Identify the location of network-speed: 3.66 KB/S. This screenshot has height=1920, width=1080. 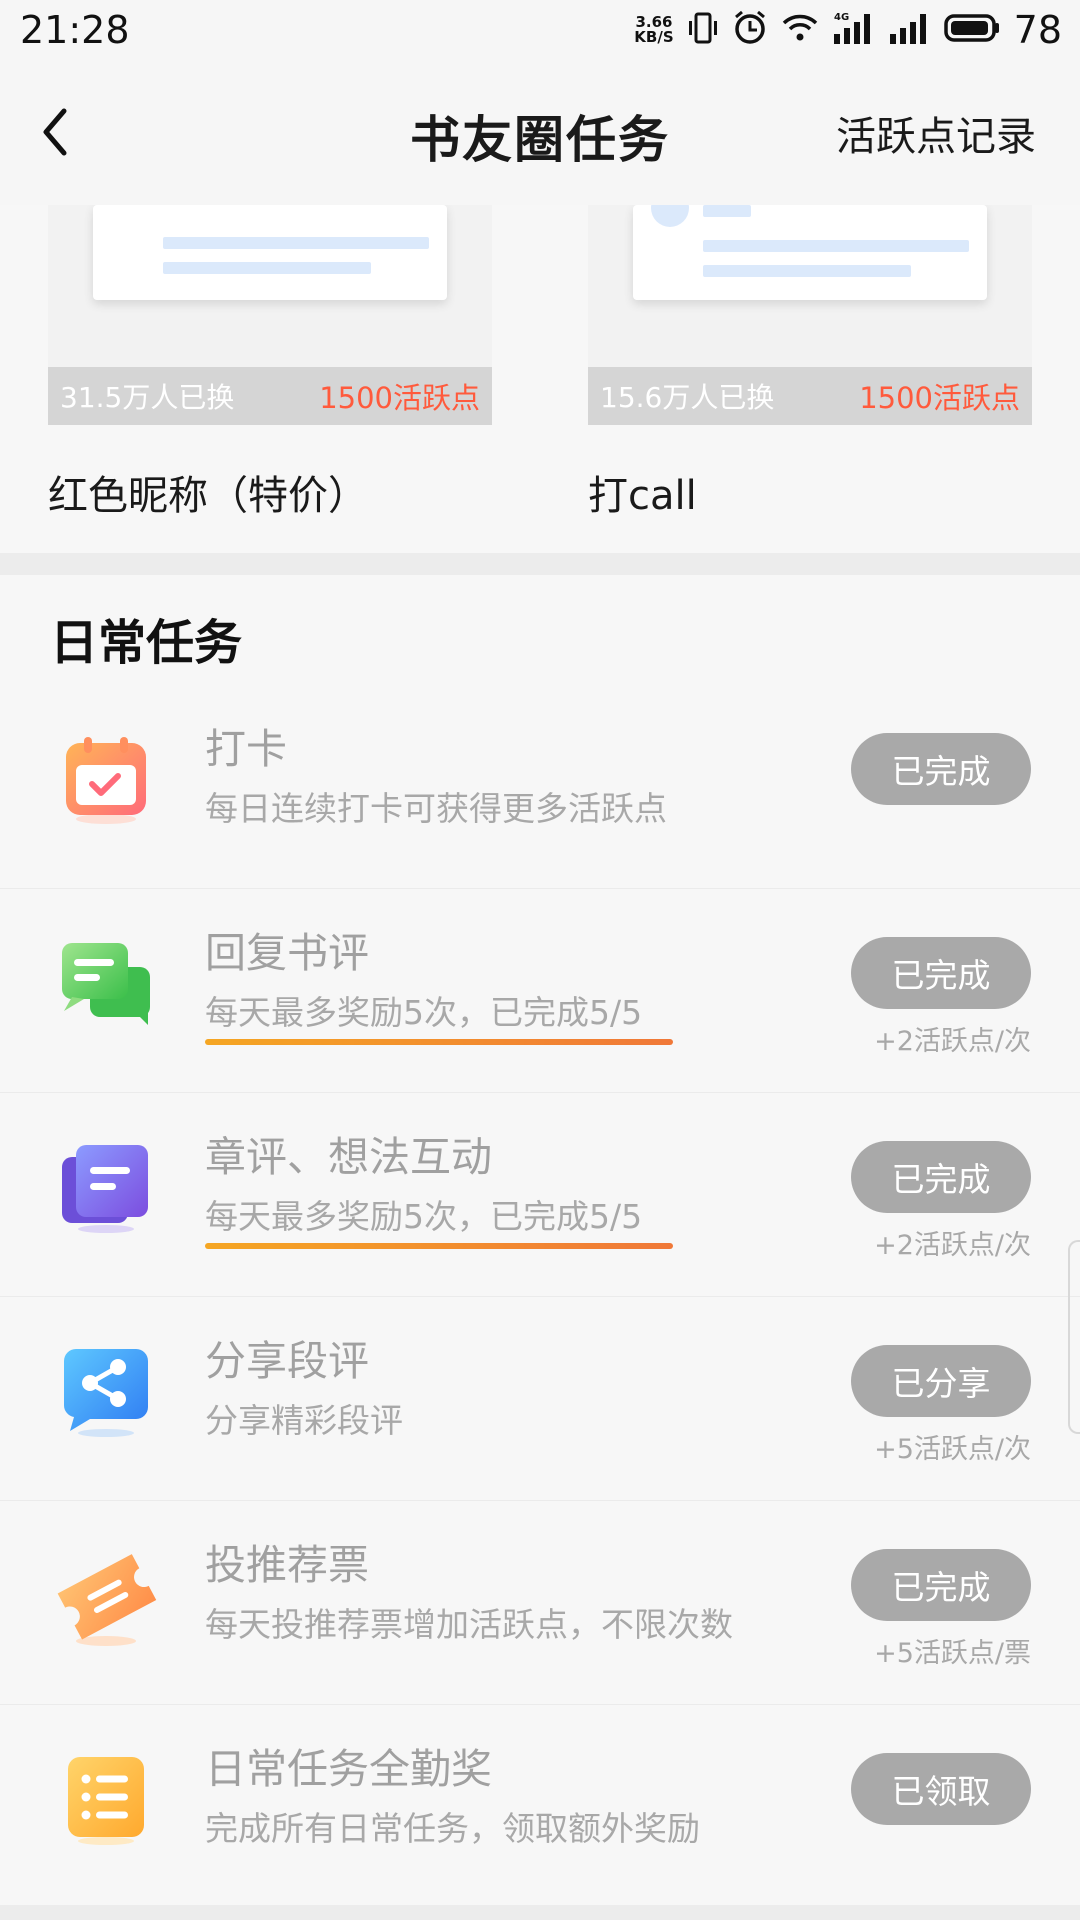
(653, 30).